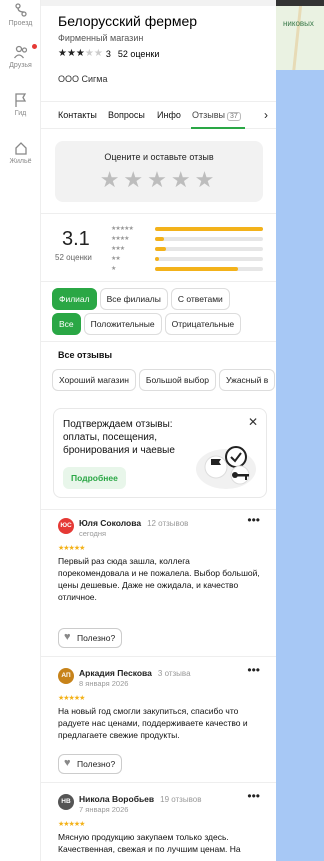  I want to click on rate-box: Оцените и оставьте отзыв ★★★★★, so click(159, 171).